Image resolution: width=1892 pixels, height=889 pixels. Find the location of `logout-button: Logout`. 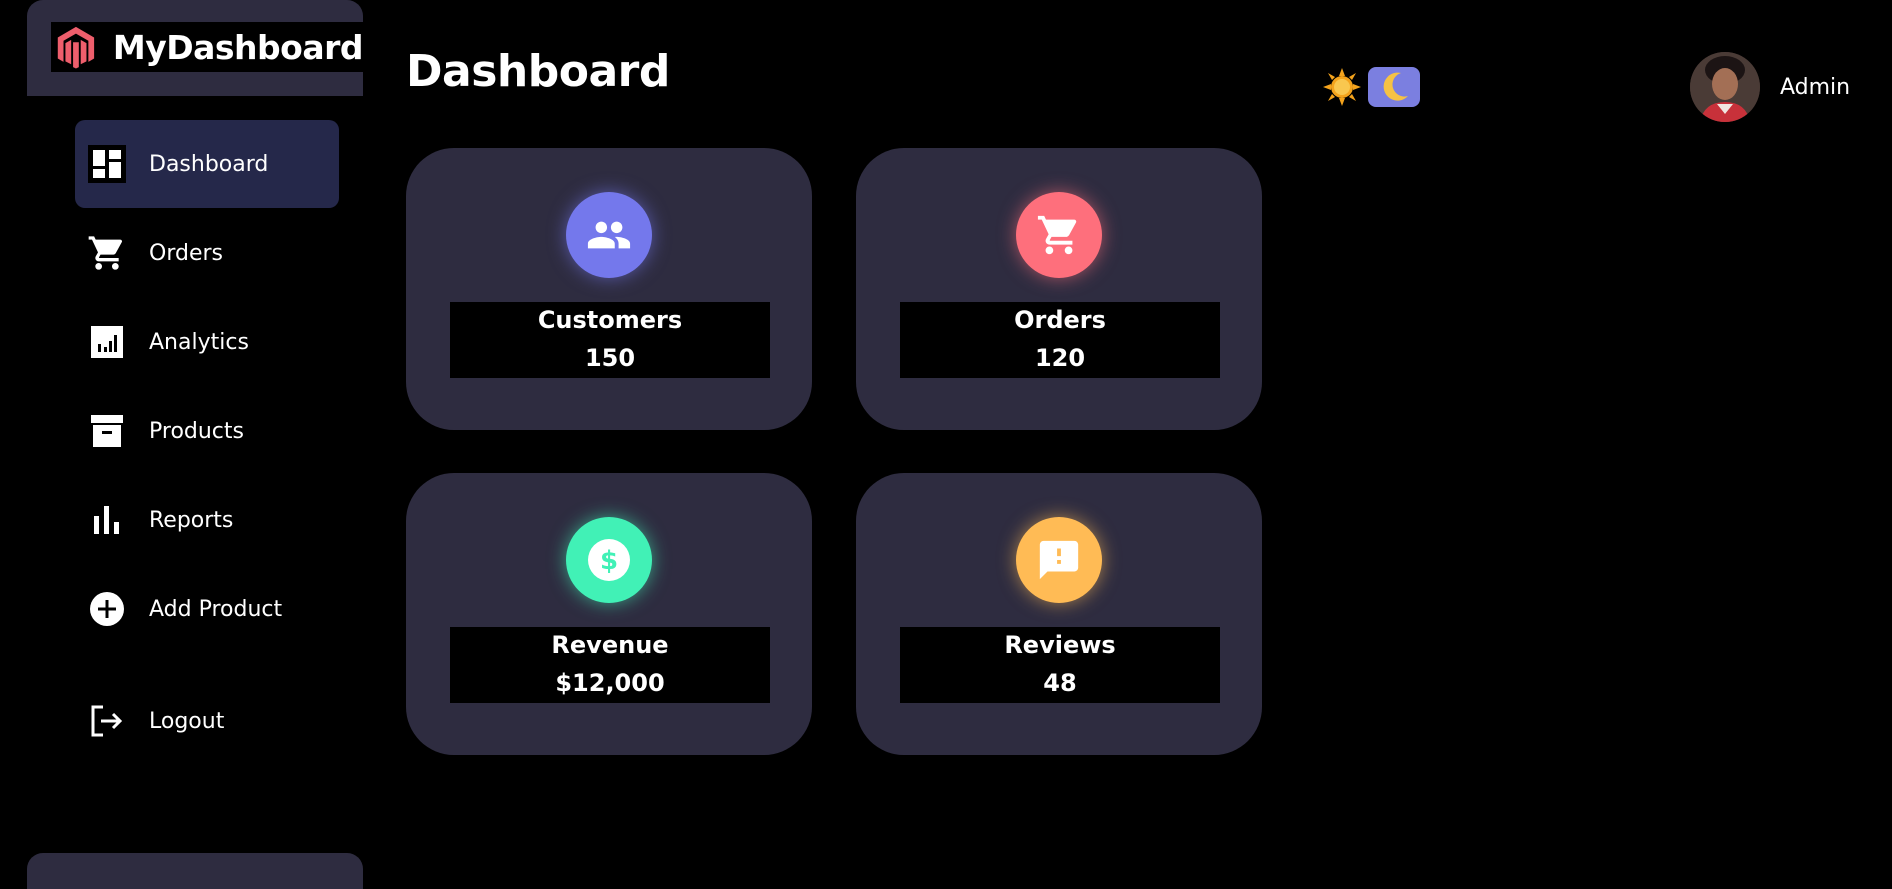

logout-button: Logout is located at coordinates (207, 721).